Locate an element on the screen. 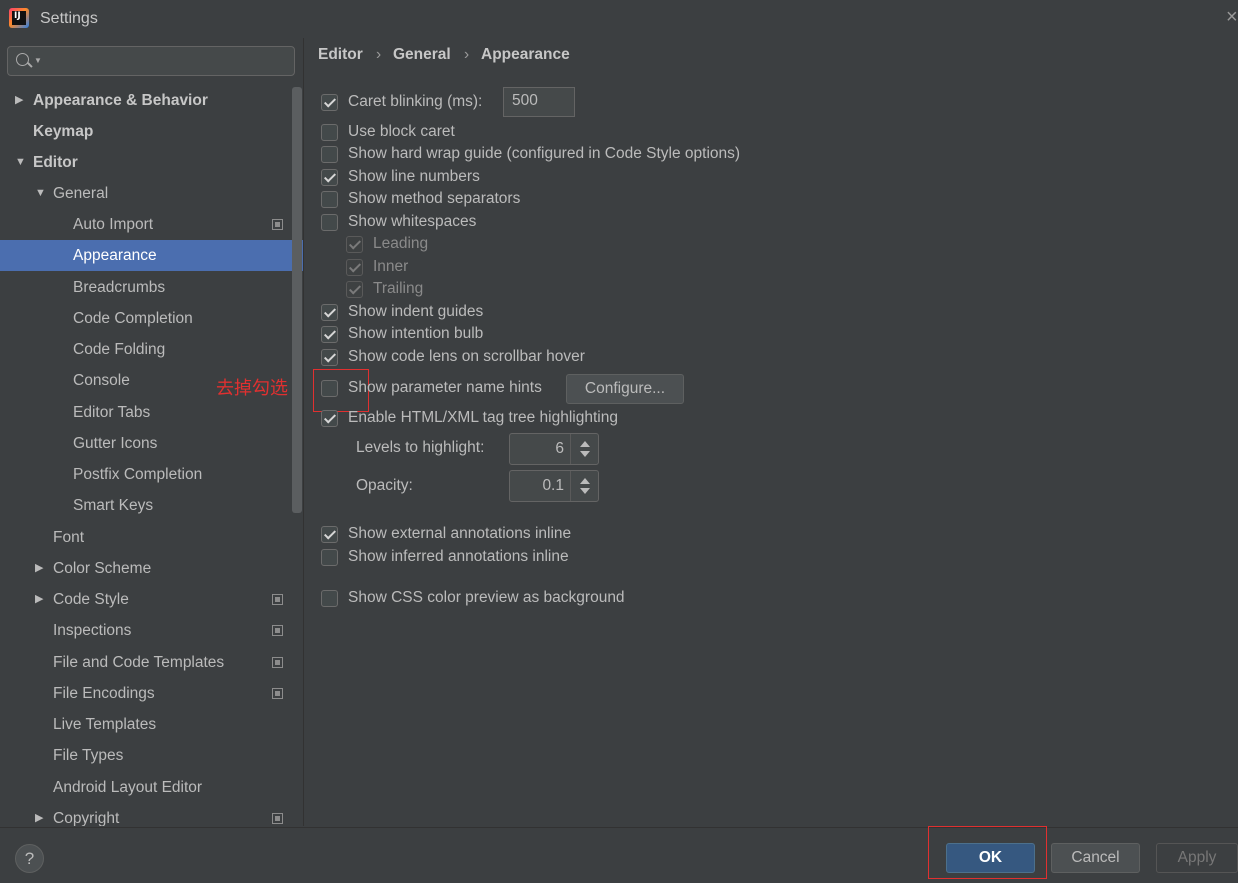  inner-checkbox is located at coordinates (354, 267).